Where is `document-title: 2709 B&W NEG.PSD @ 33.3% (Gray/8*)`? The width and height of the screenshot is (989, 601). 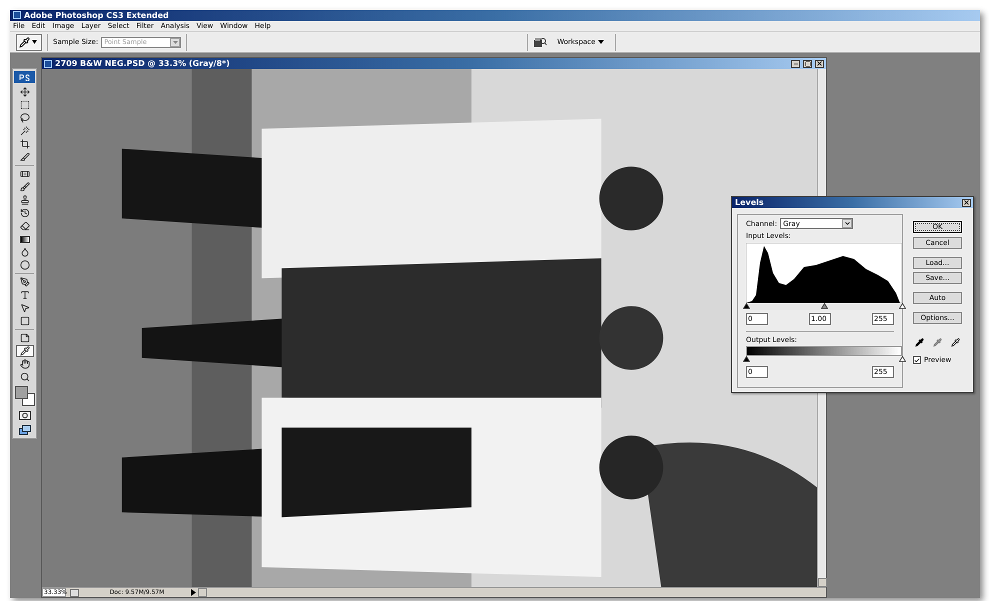 document-title: 2709 B&W NEG.PSD @ 33.3% (Gray/8*) is located at coordinates (143, 63).